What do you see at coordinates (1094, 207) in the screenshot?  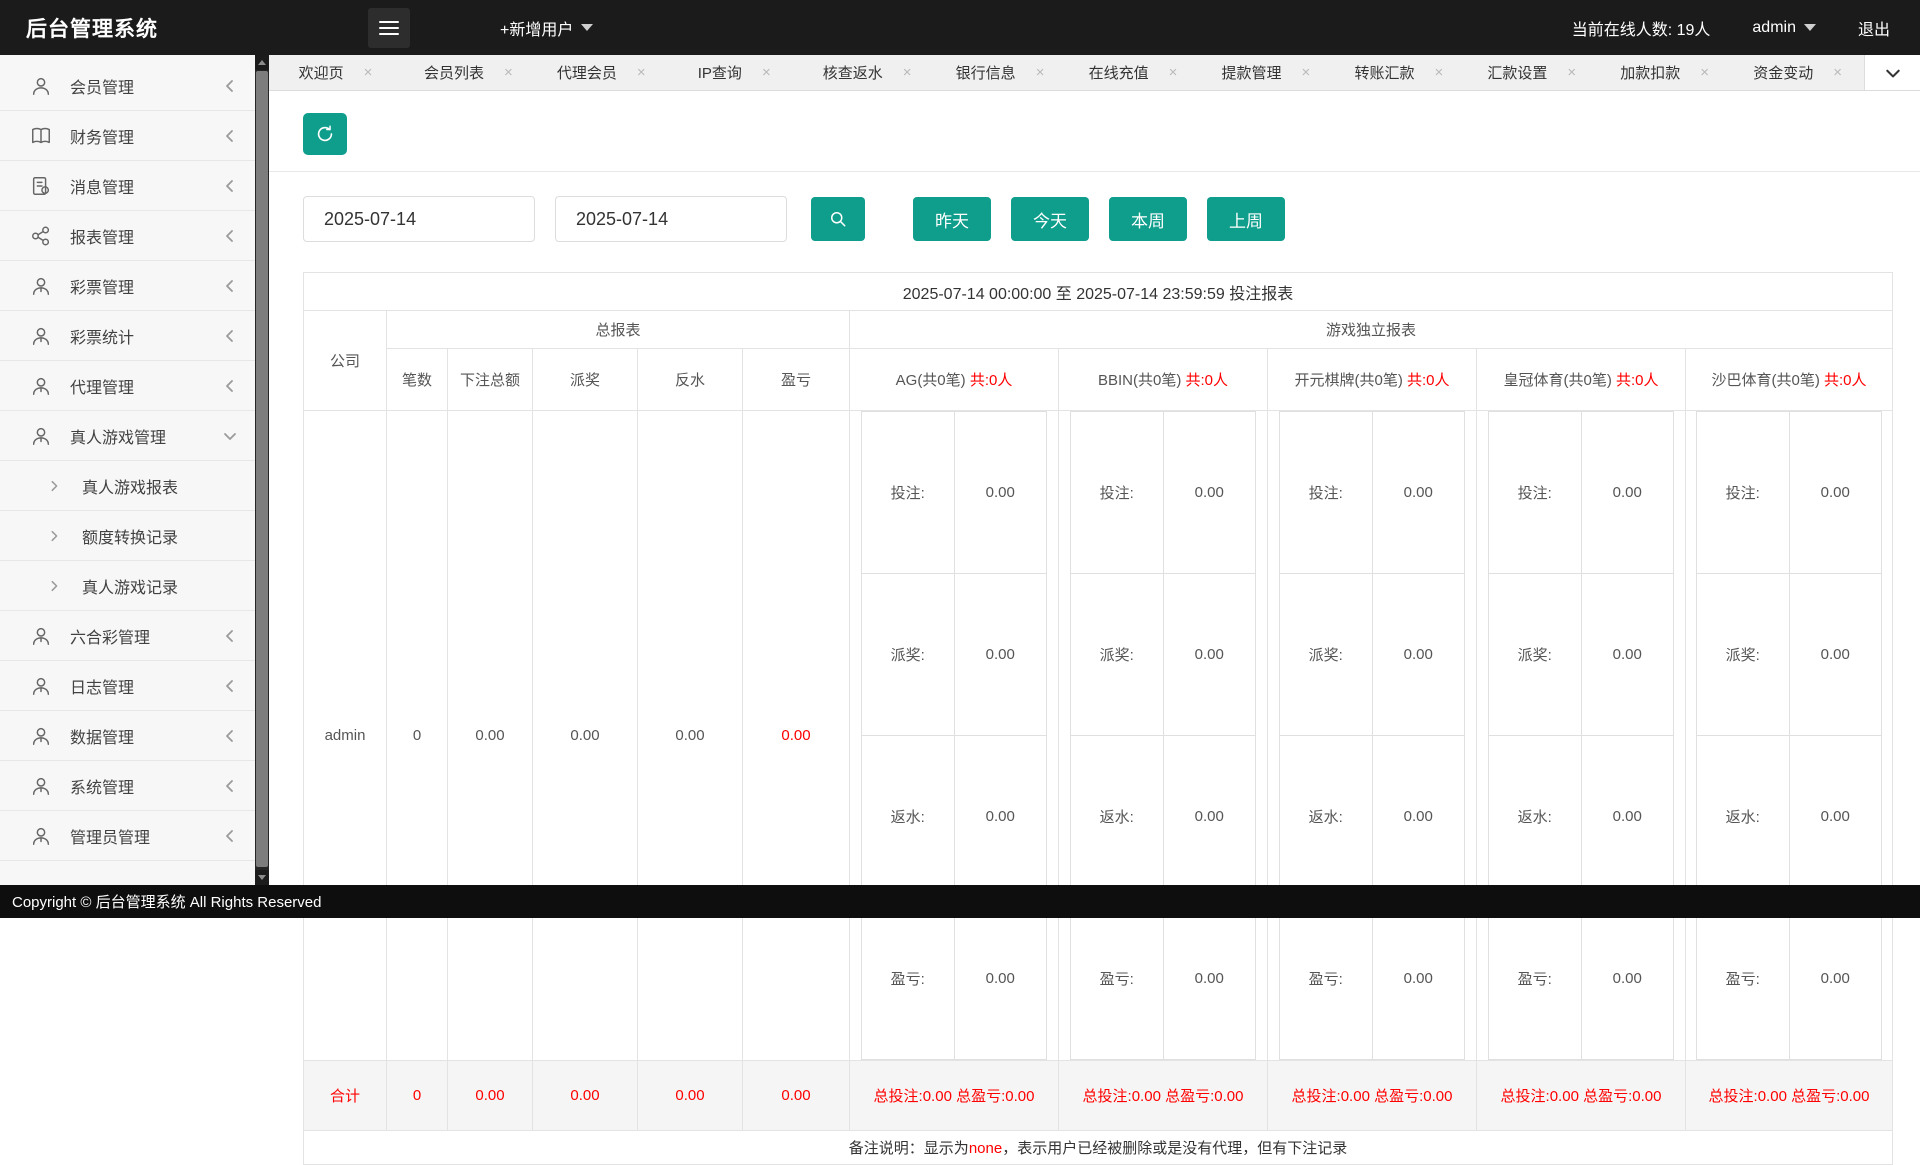 I see `filter-row: 昨天 今天 本周 上周` at bounding box center [1094, 207].